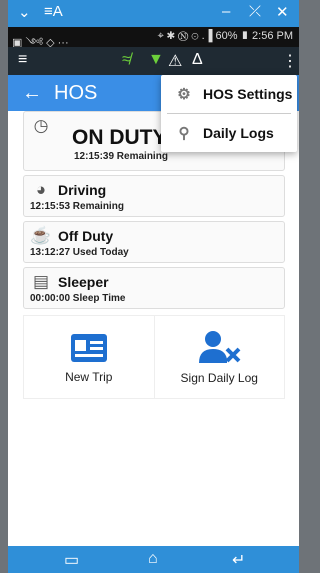 The image size is (320, 573). I want to click on overflow-menu-icon: ⋮, so click(290, 61).